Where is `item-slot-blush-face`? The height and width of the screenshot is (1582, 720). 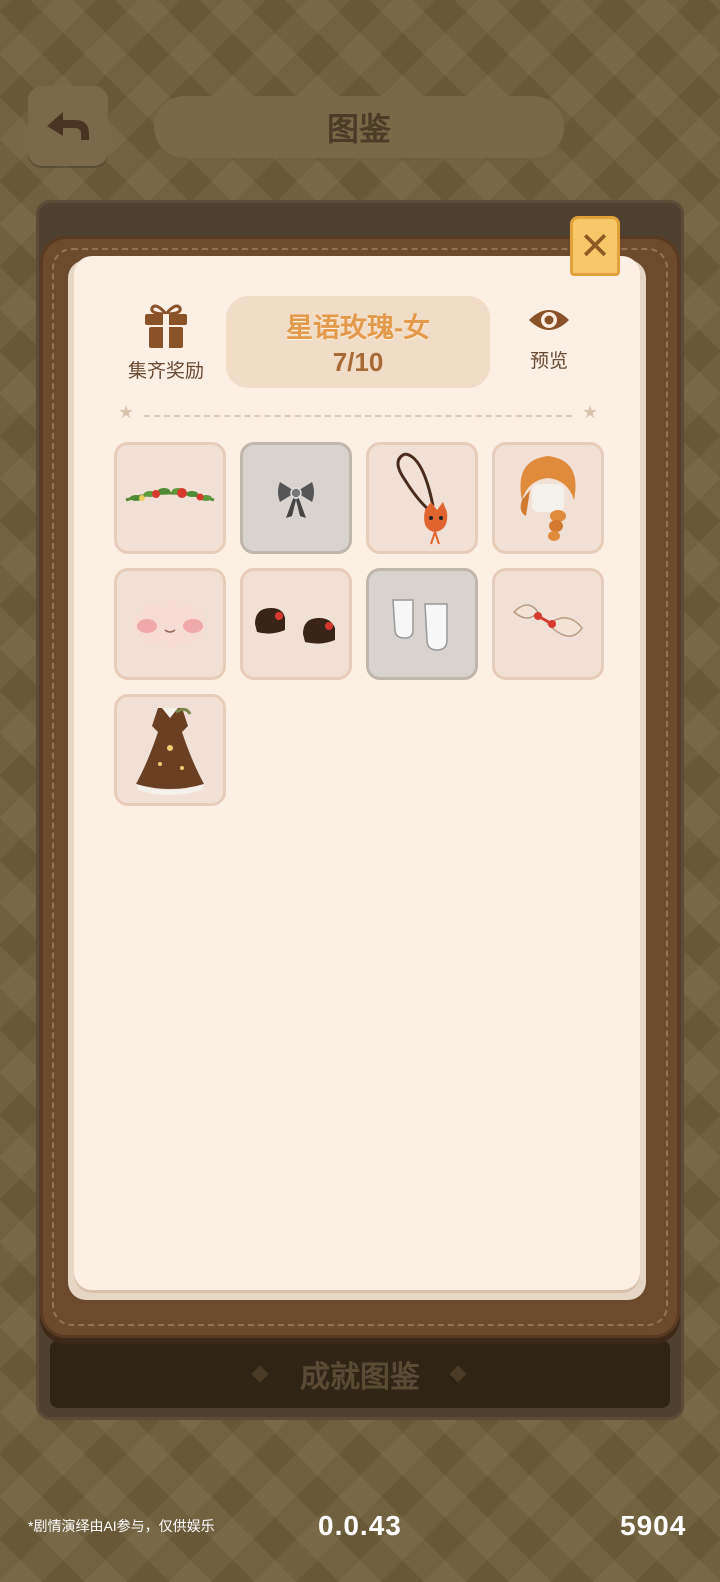
item-slot-blush-face is located at coordinates (170, 624).